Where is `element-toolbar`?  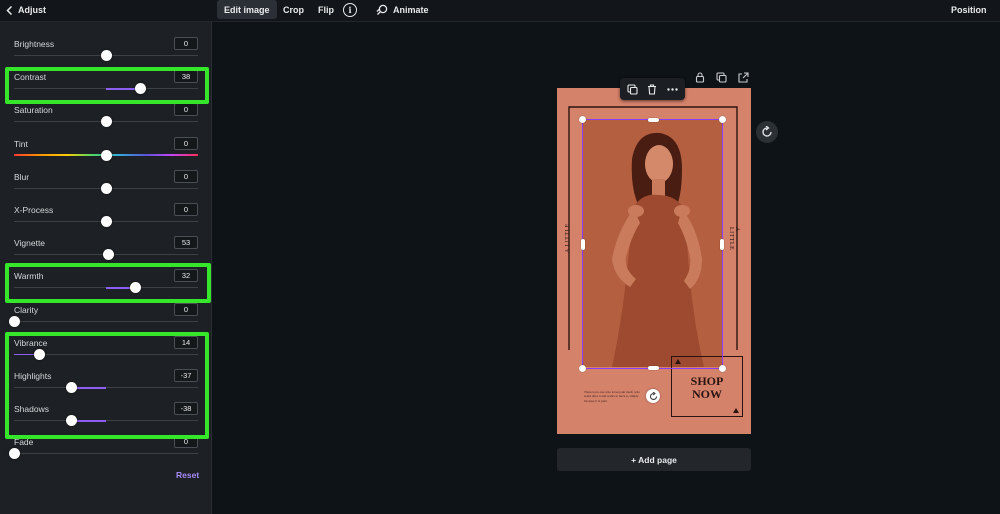
element-toolbar is located at coordinates (652, 89).